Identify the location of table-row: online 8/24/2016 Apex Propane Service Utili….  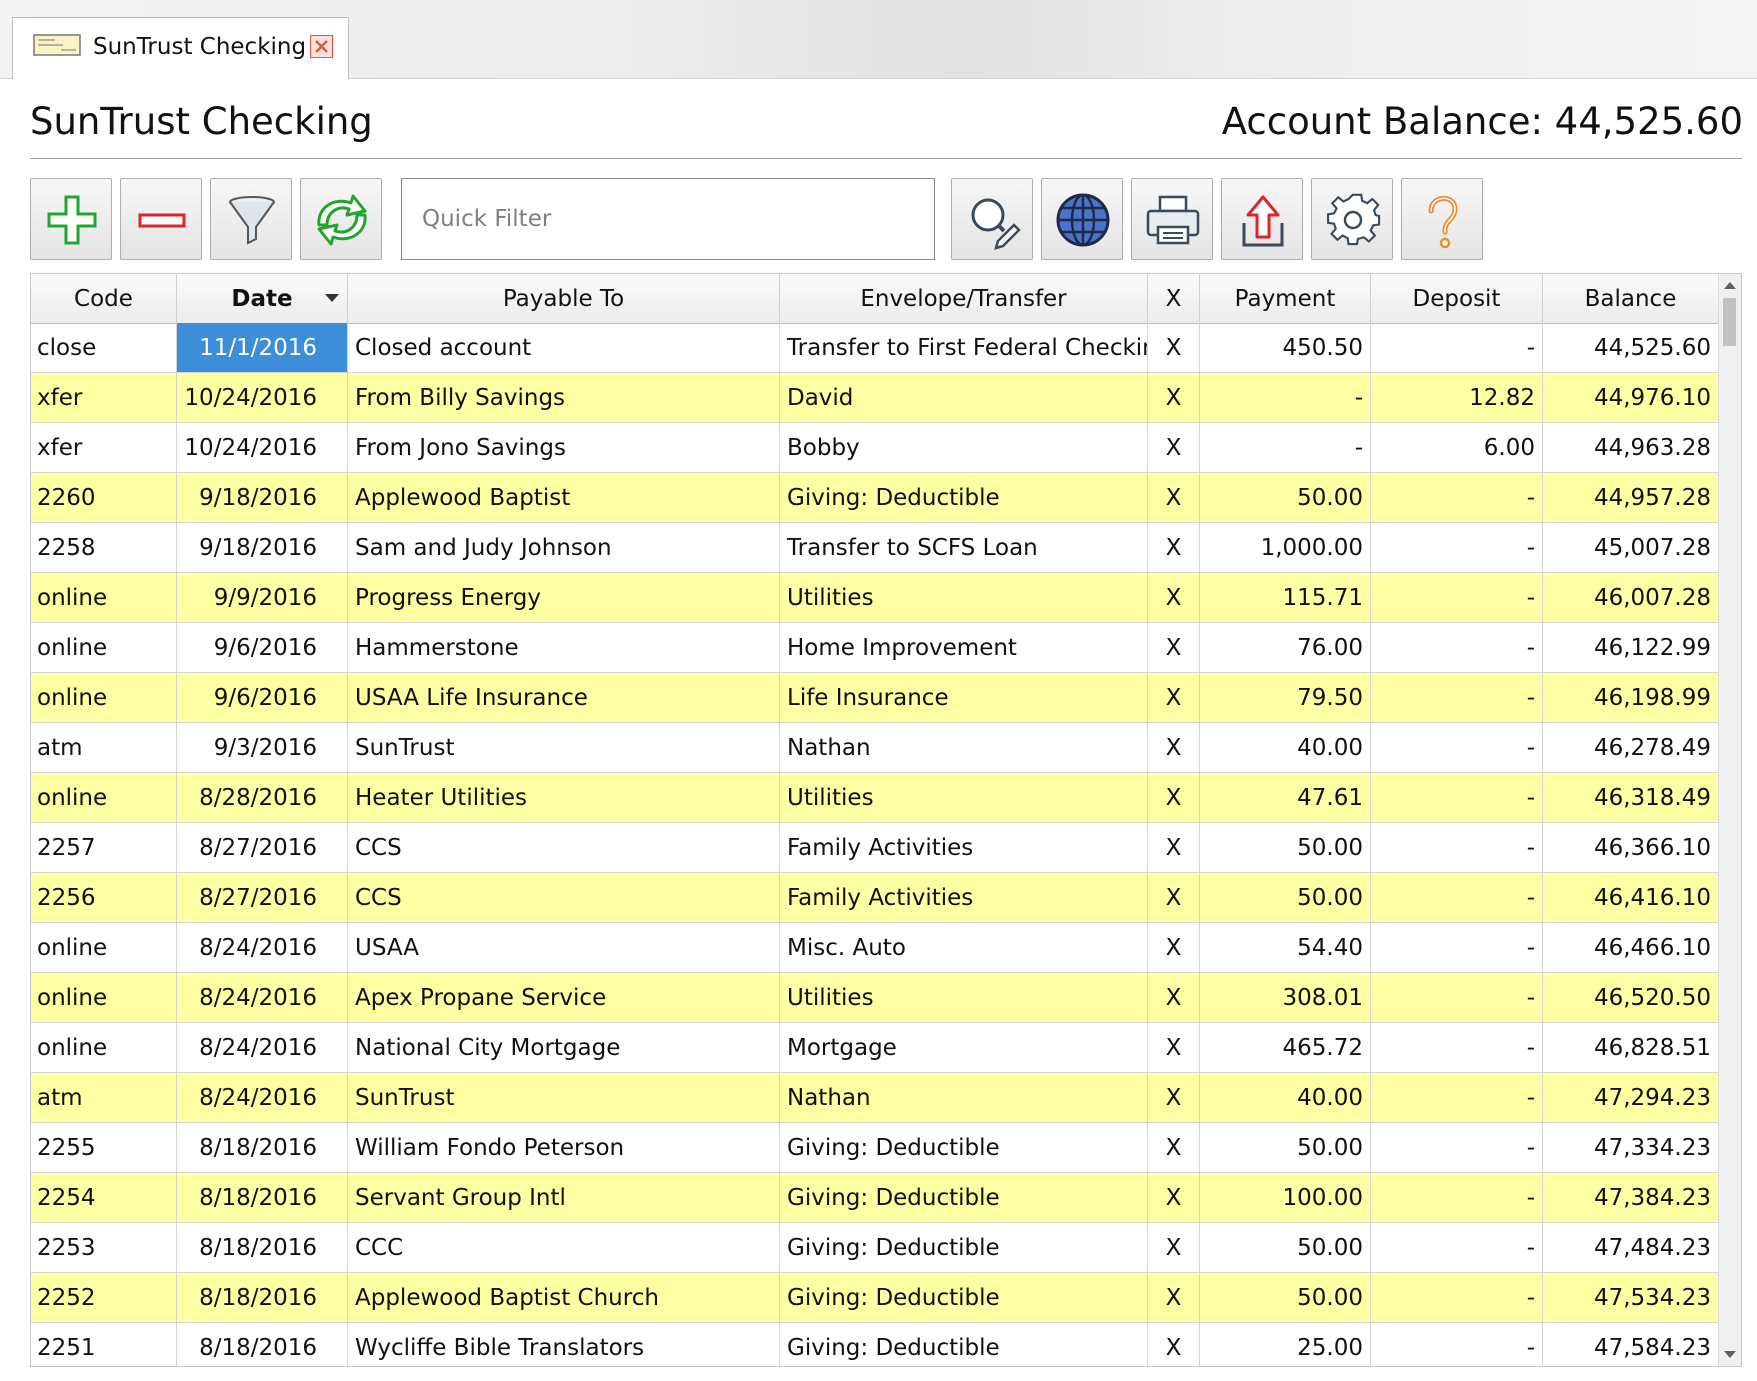
(875, 998).